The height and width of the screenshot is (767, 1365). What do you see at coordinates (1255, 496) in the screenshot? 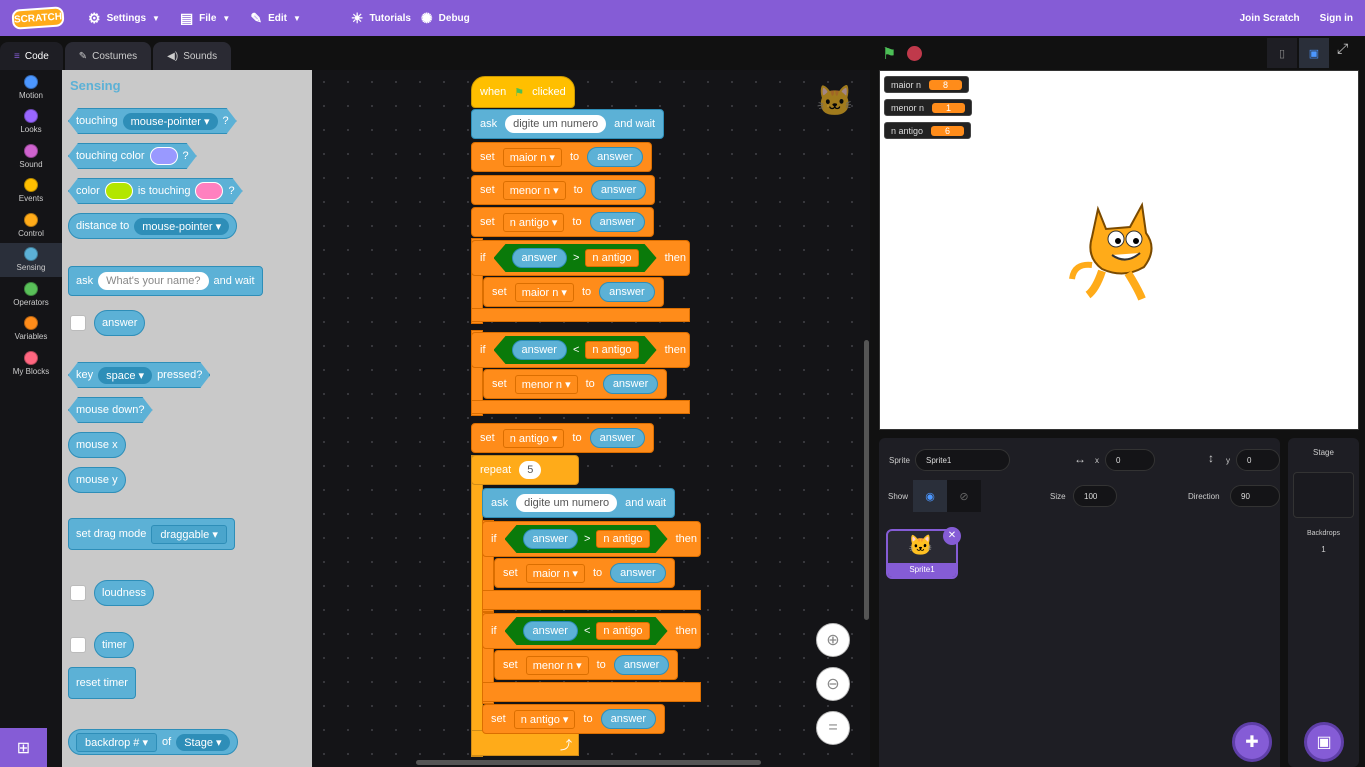
I see `direction-field: 90` at bounding box center [1255, 496].